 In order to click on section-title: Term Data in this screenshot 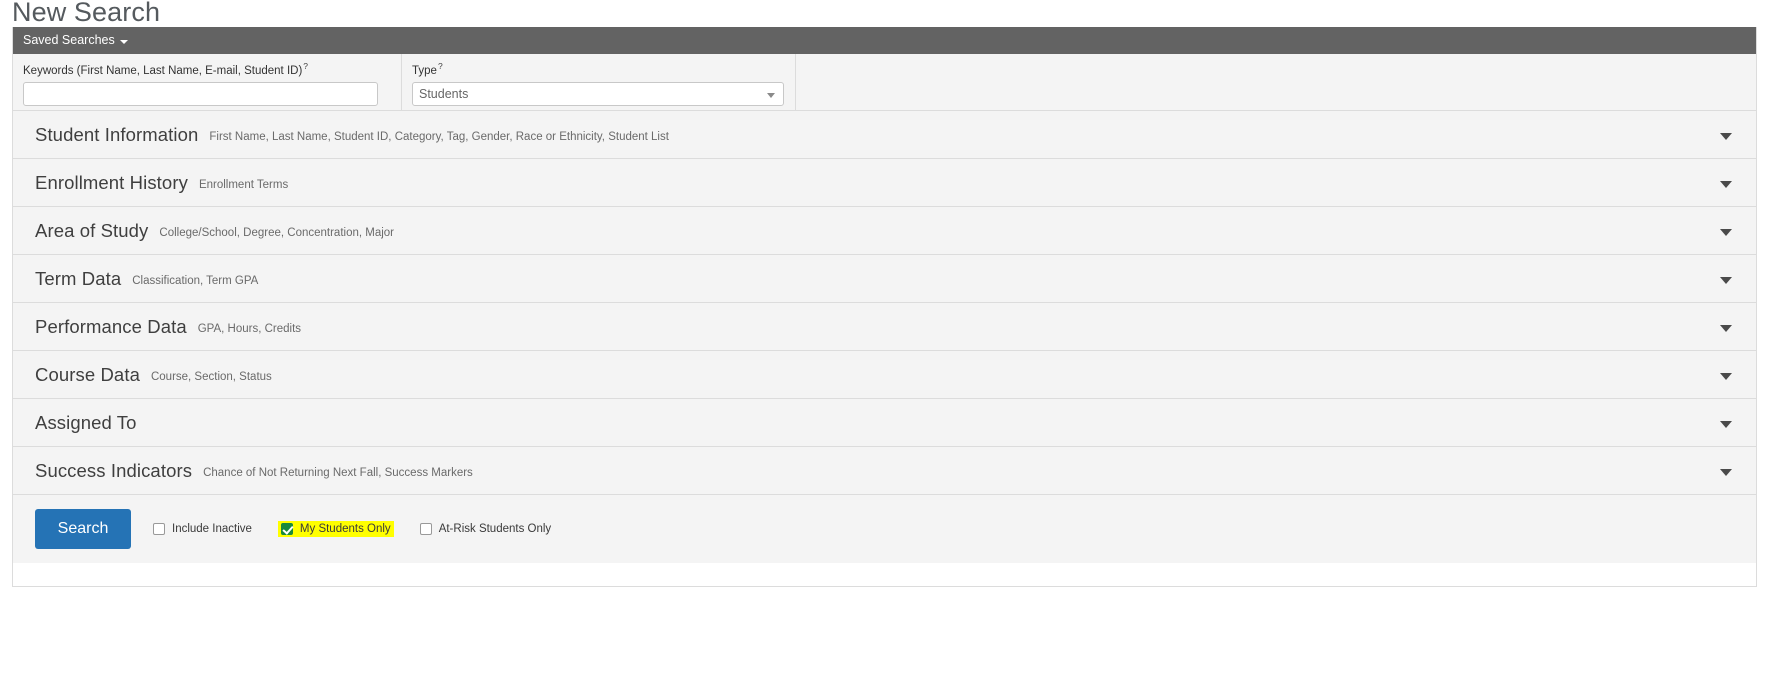, I will do `click(78, 278)`.